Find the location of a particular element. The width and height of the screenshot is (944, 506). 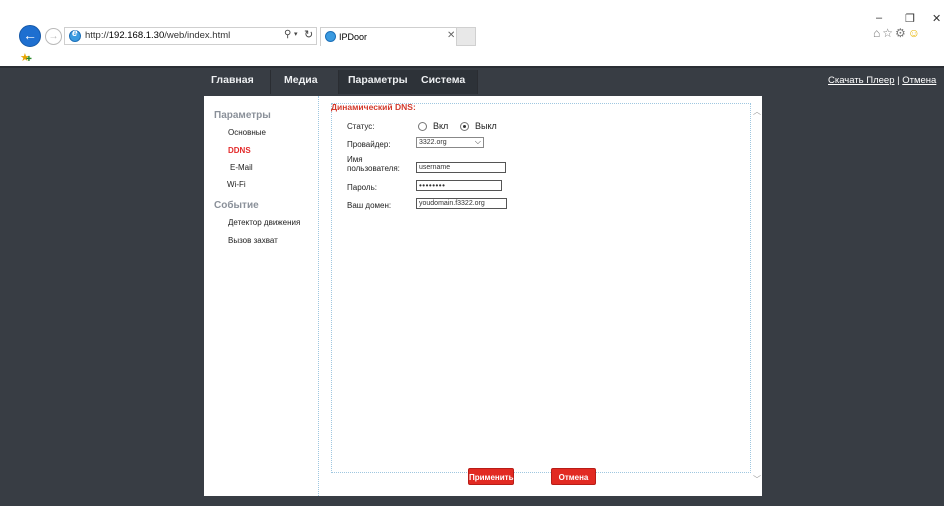

new-tab-button is located at coordinates (466, 36).